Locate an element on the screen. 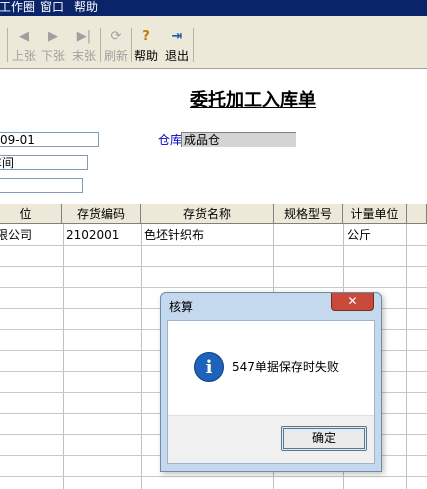 This screenshot has width=427, height=489. menu-item-window: 窗口 is located at coordinates (52, 7).